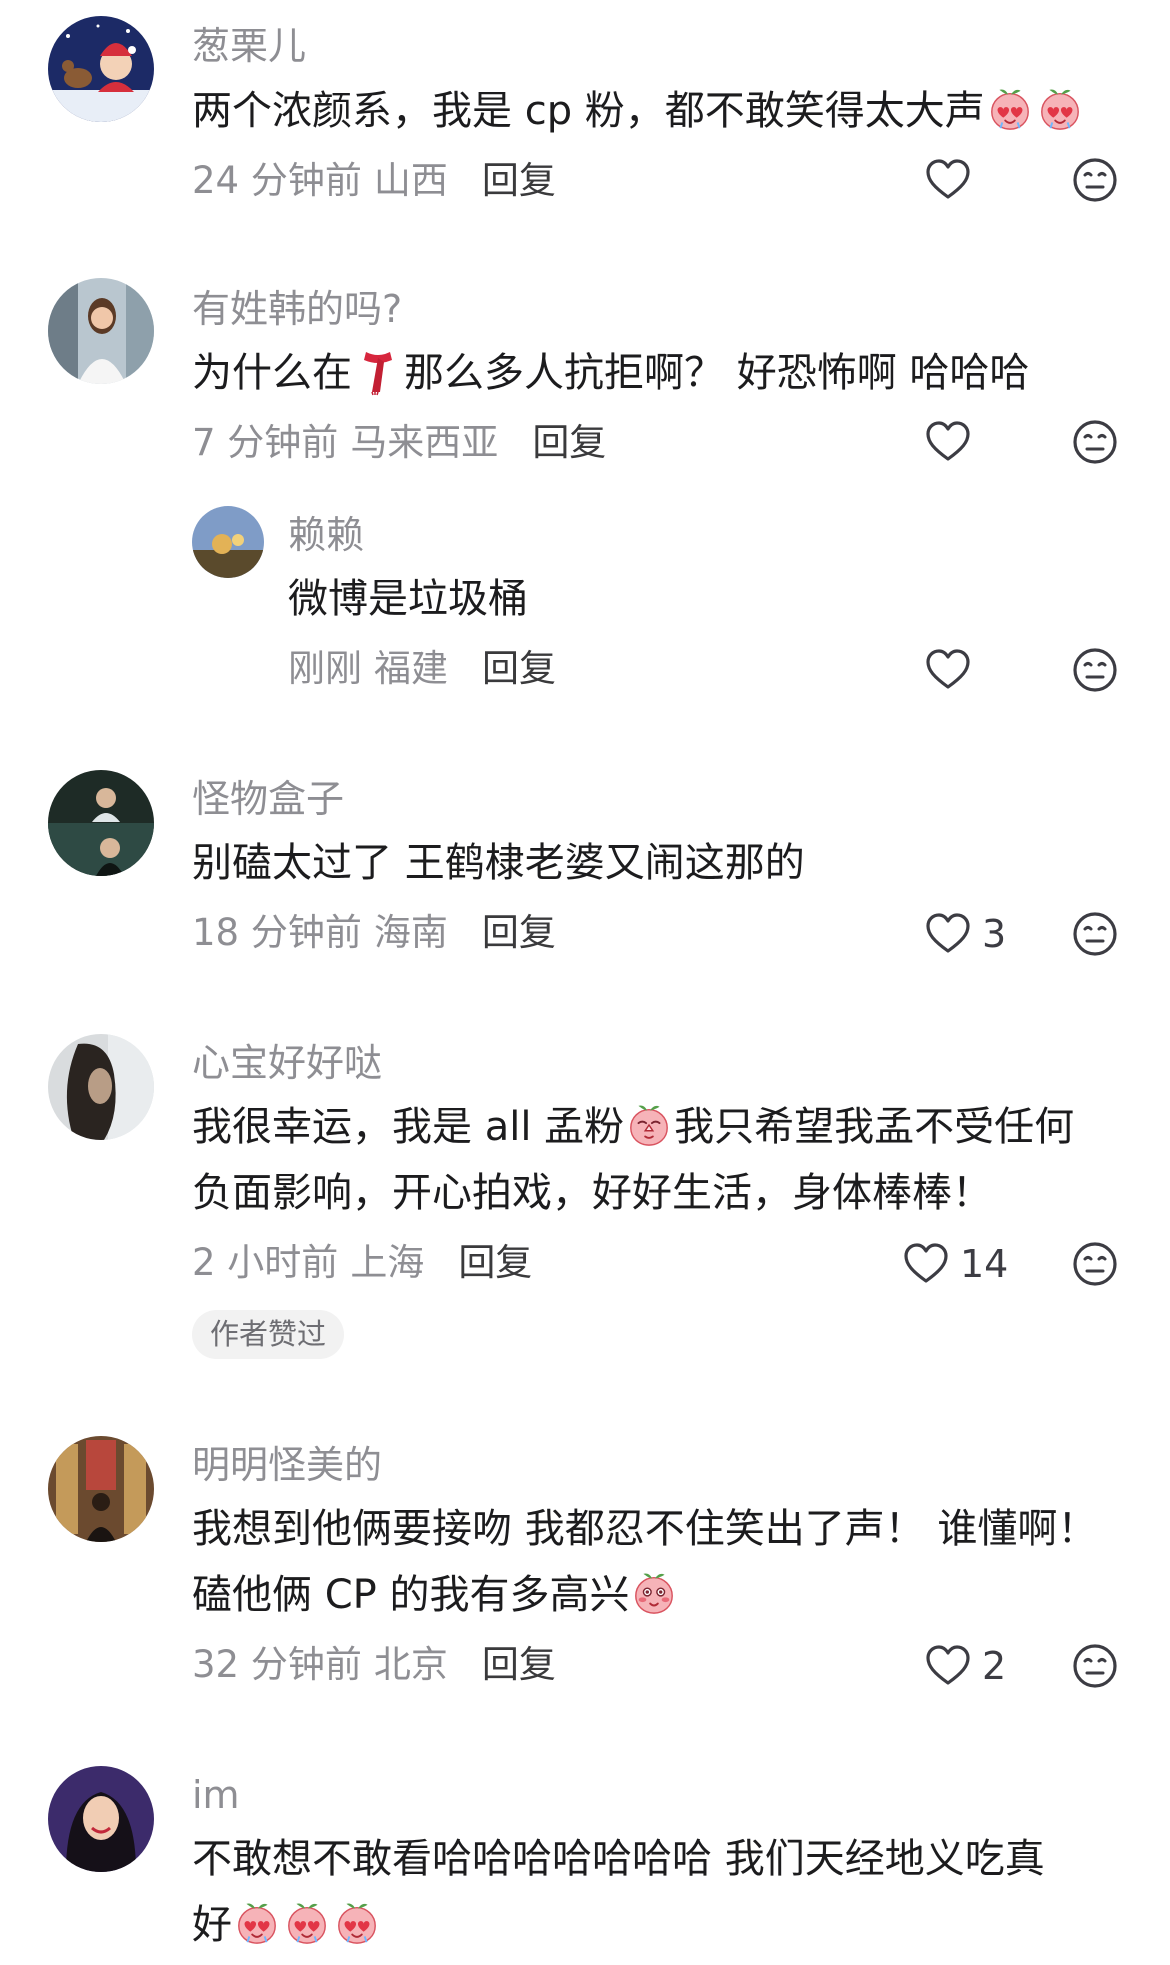 This screenshot has height=1965, width=1170. Describe the element at coordinates (649, 1125) in the screenshot. I see `peach-pleading-emoji` at that location.